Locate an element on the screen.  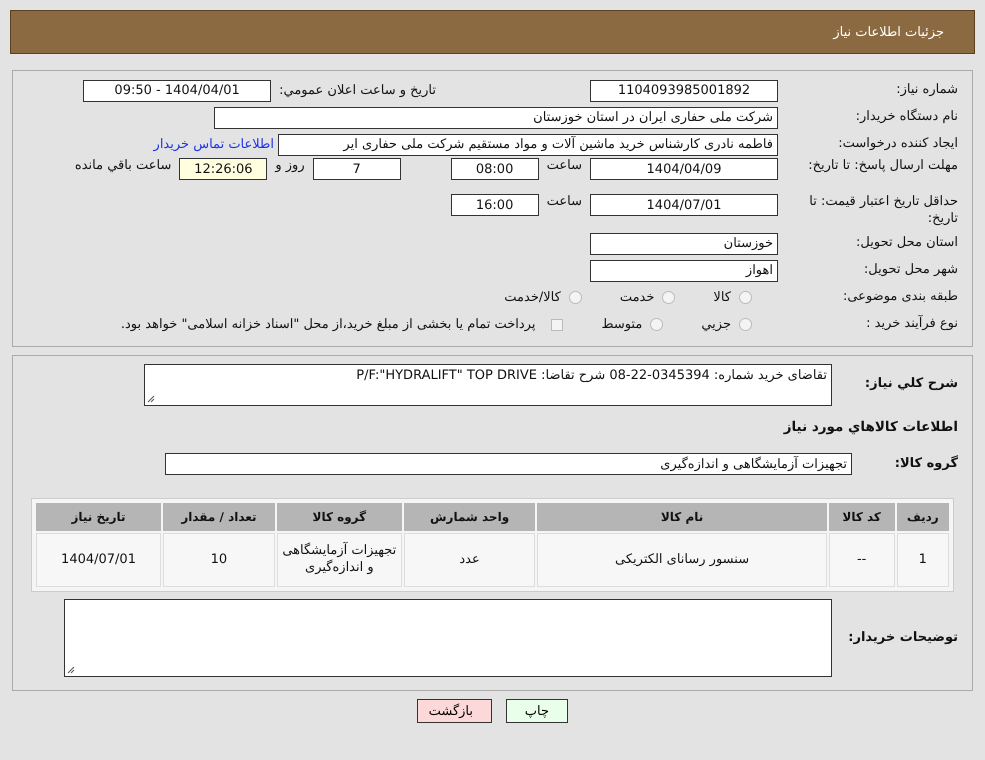
need-number-field: 1104093985001892 is located at coordinates (684, 91).